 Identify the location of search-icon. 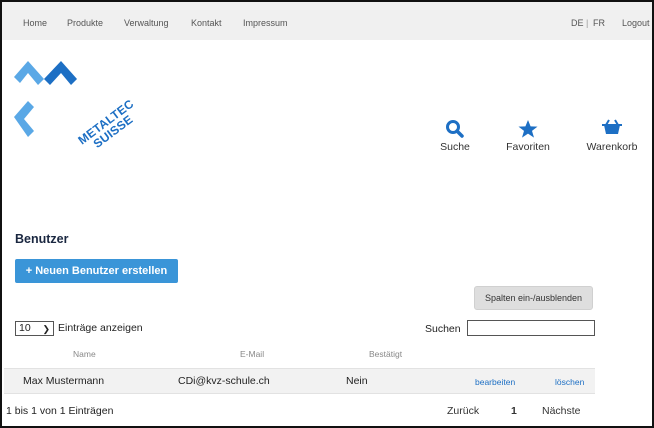
(455, 129).